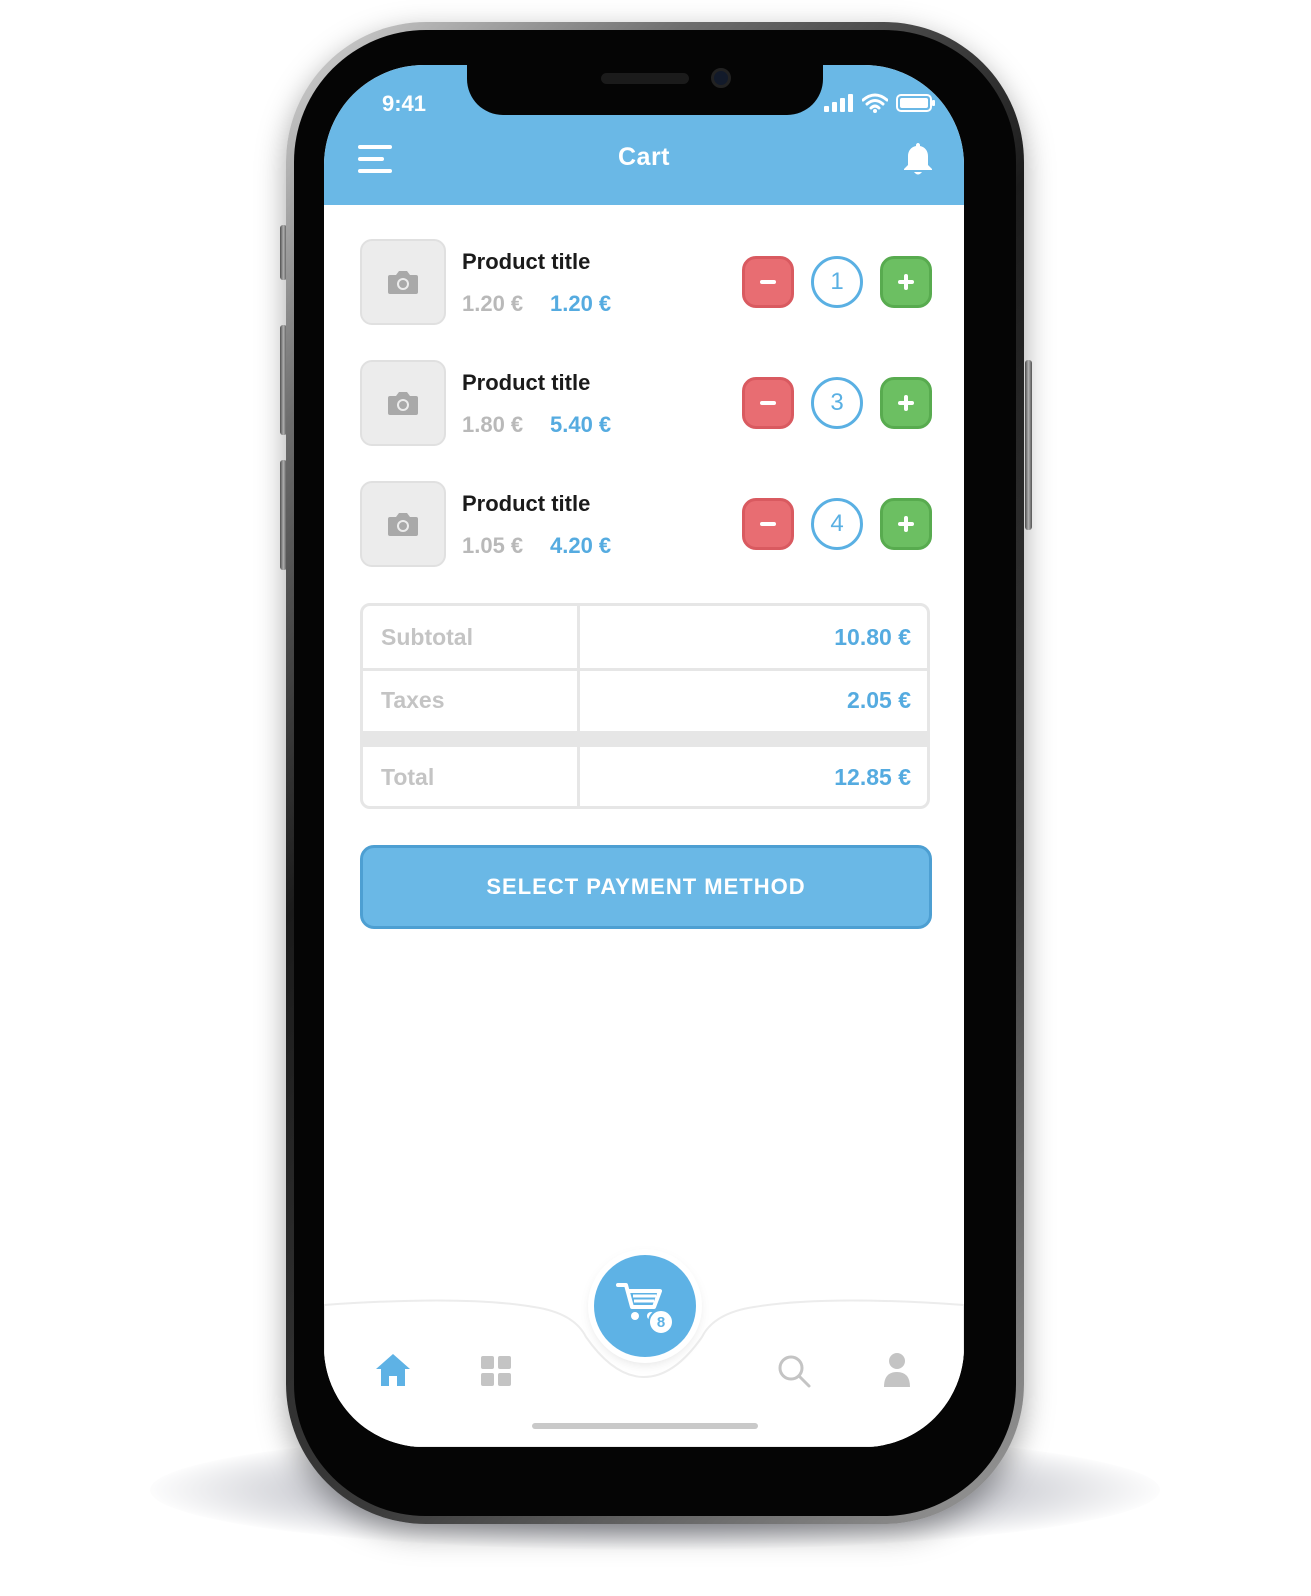  Describe the element at coordinates (393, 1370) in the screenshot. I see `home-icon` at that location.